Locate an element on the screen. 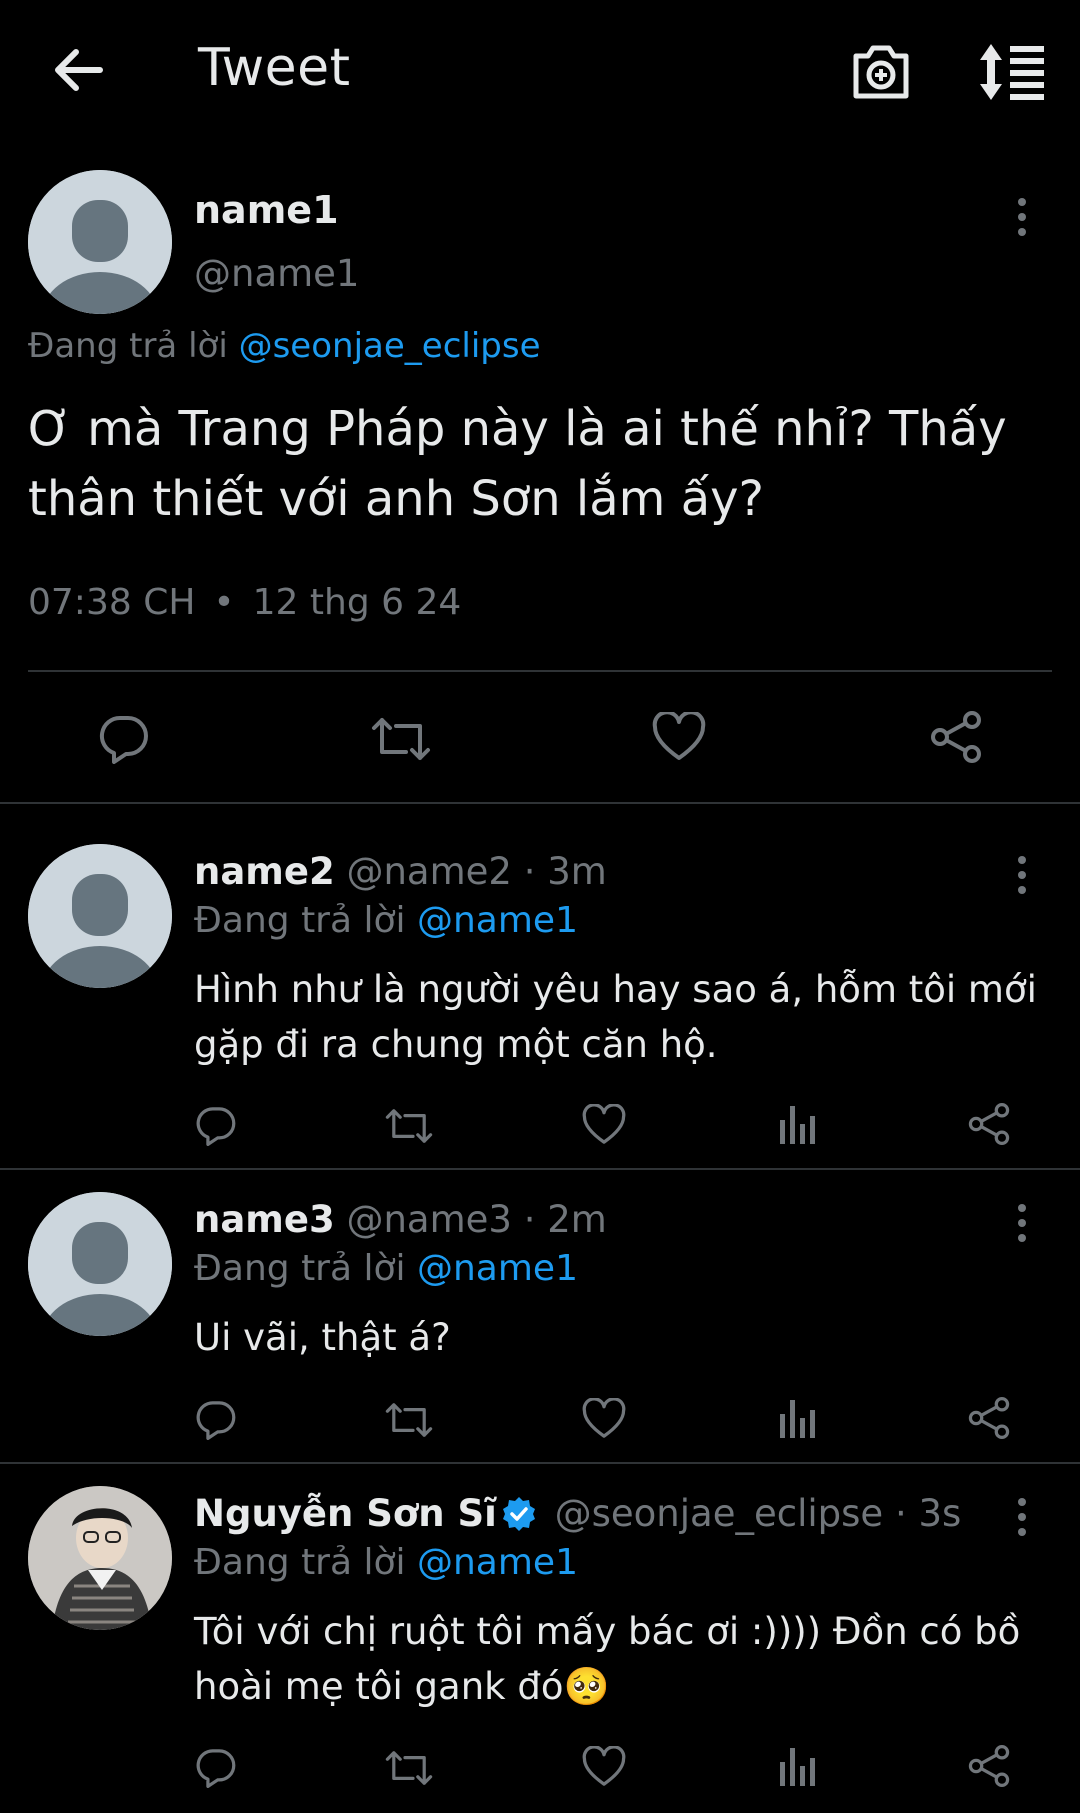 The height and width of the screenshot is (1813, 1080). tweet-time: 07:38 CH is located at coordinates (112, 602).